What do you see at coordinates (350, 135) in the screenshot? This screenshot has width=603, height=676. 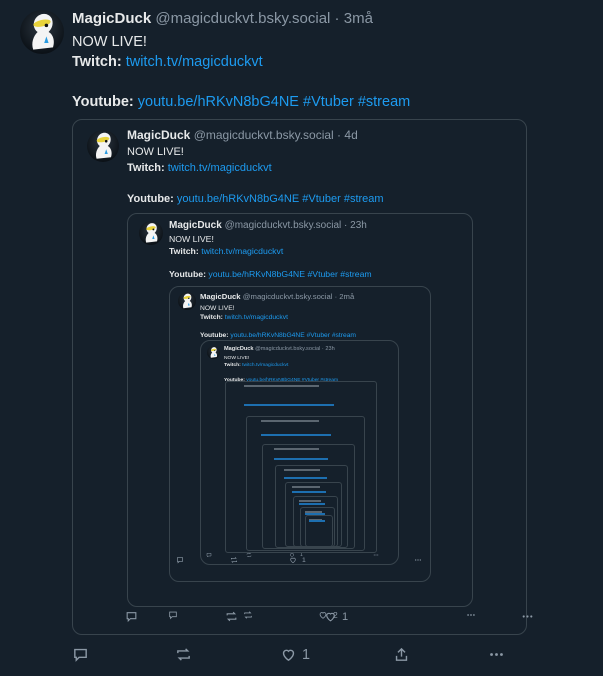 I see `post-time: 4d` at bounding box center [350, 135].